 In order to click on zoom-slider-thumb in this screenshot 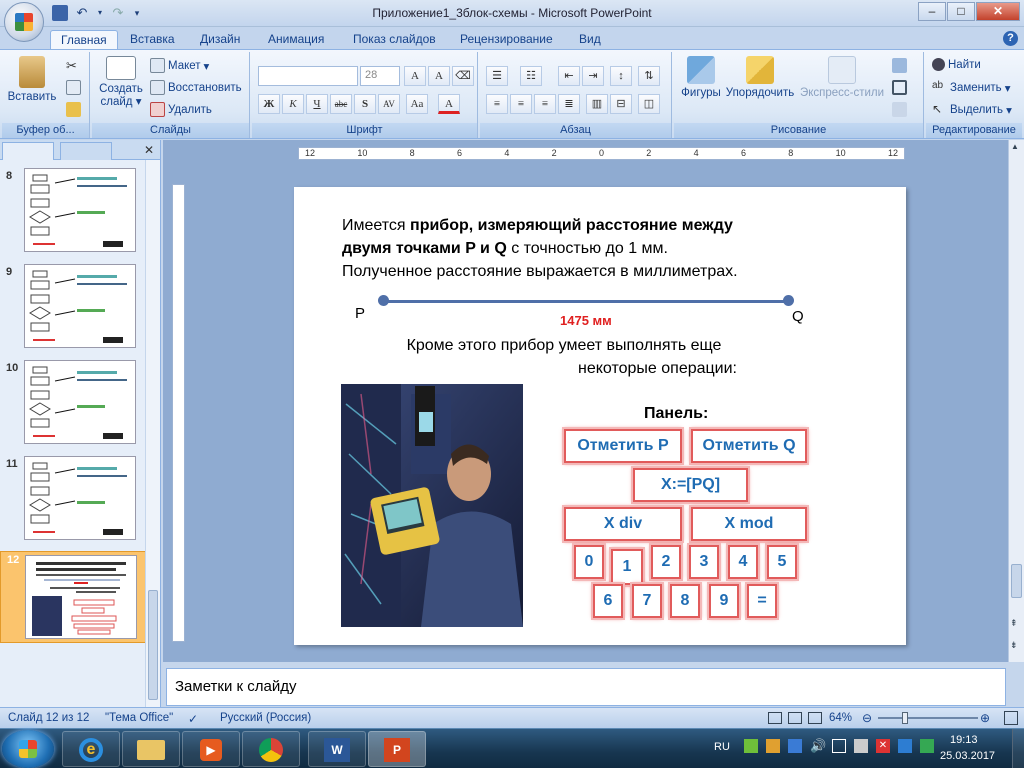, I will do `click(905, 718)`.